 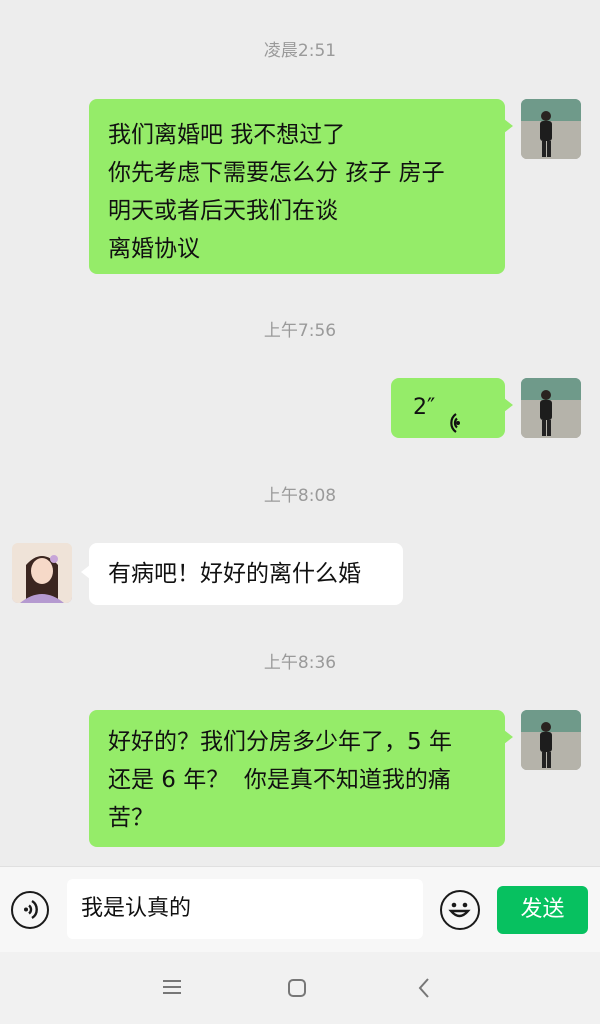 I want to click on voice-duration: 2″, so click(x=424, y=407).